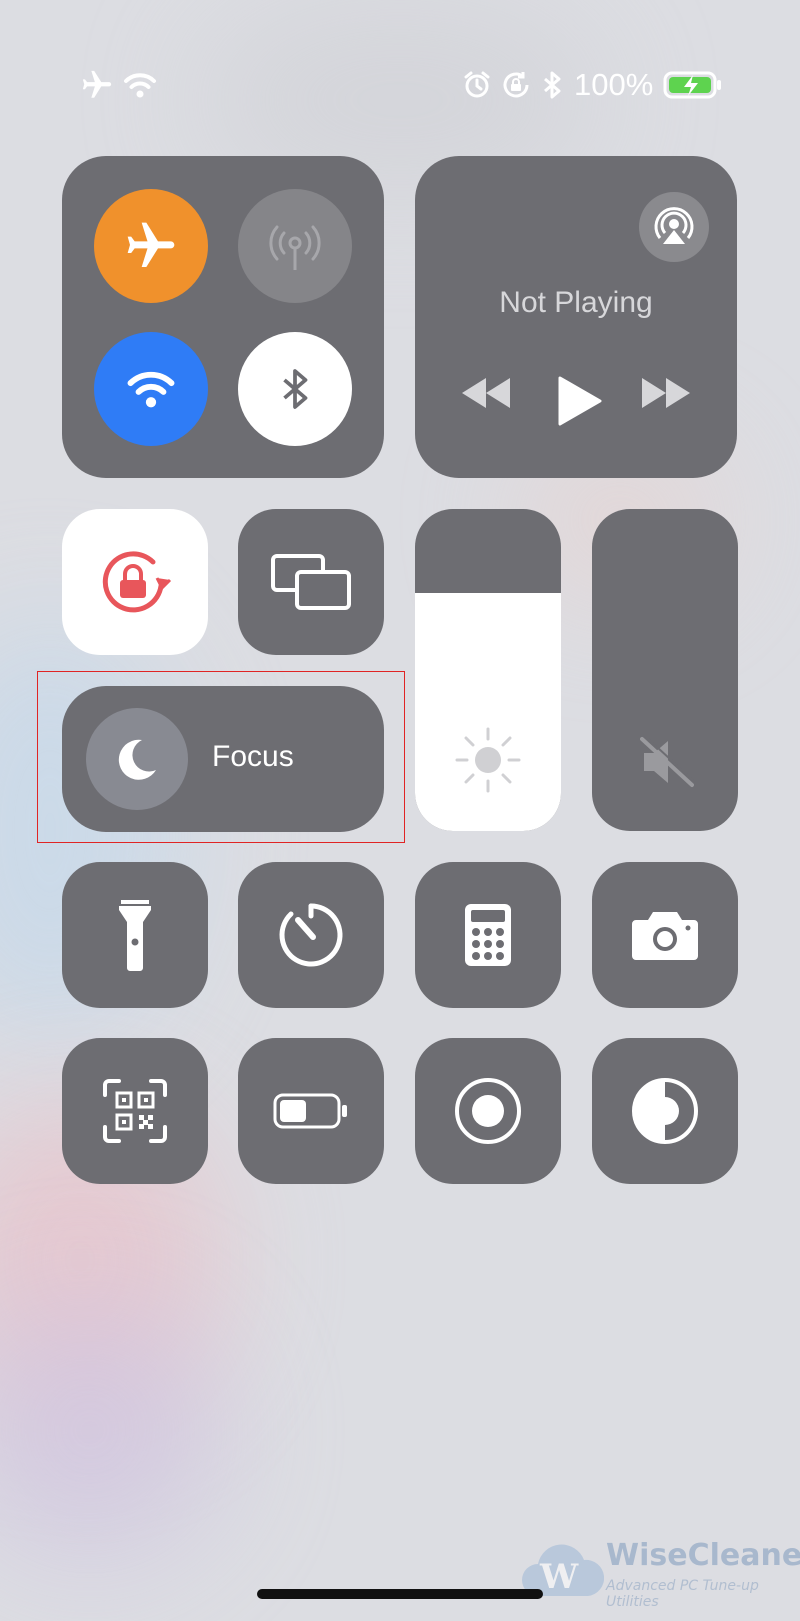 Image resolution: width=800 pixels, height=1621 pixels. I want to click on orientation-lock-toggle, so click(135, 582).